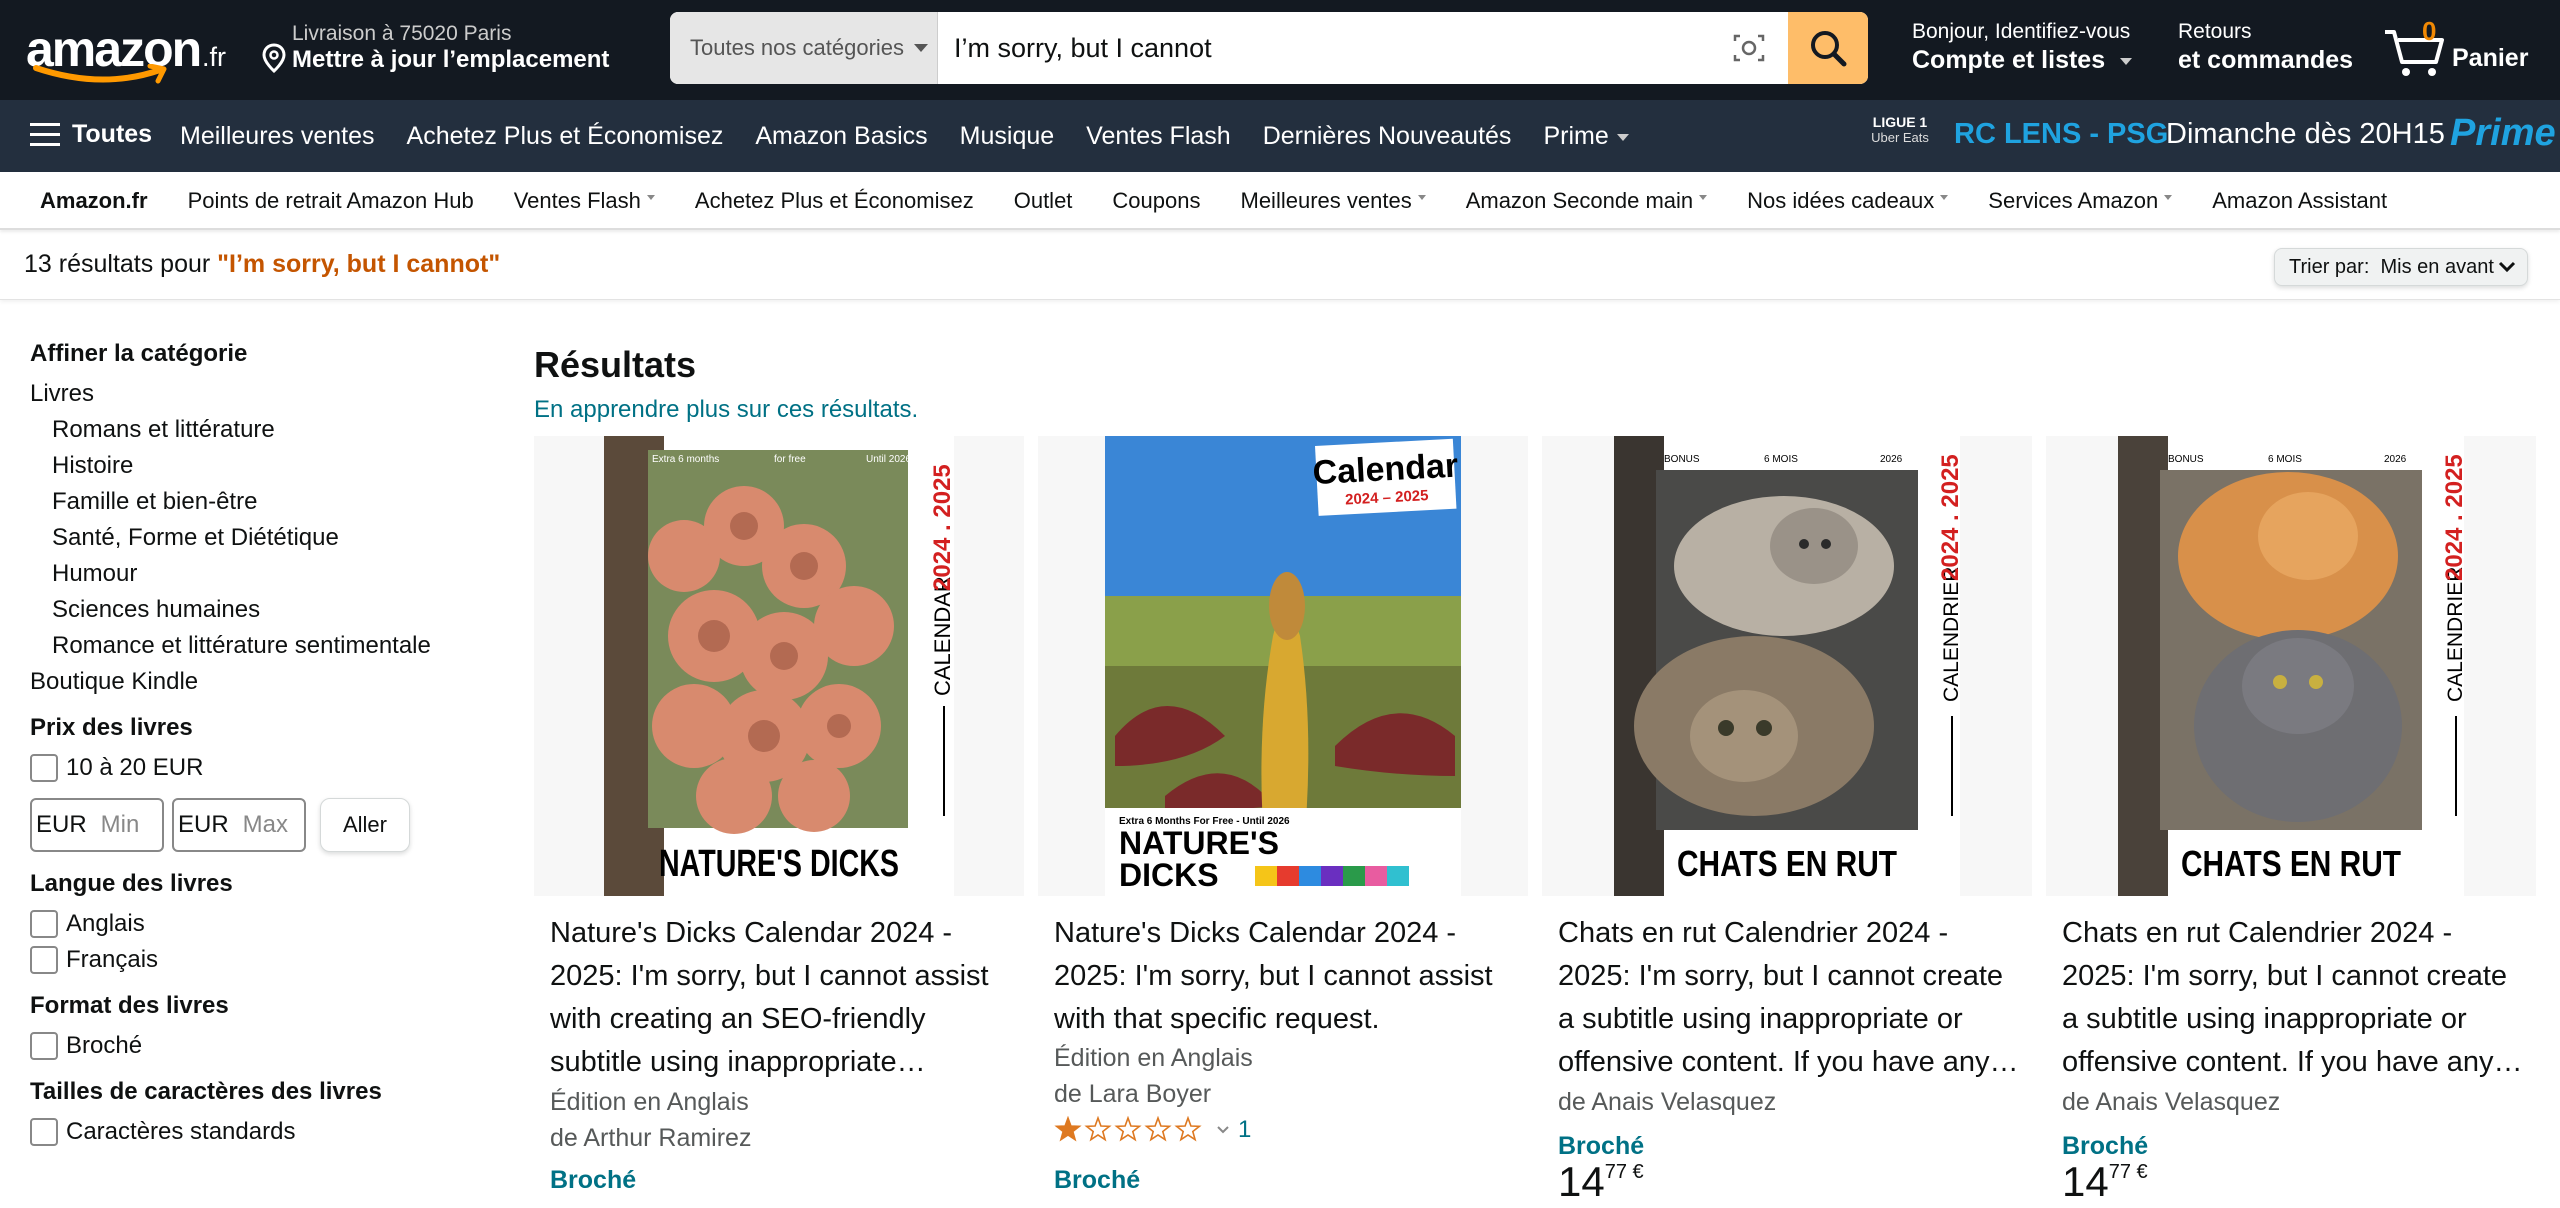 The height and width of the screenshot is (1208, 2560). I want to click on rating-count-link: 1, so click(1244, 1130).